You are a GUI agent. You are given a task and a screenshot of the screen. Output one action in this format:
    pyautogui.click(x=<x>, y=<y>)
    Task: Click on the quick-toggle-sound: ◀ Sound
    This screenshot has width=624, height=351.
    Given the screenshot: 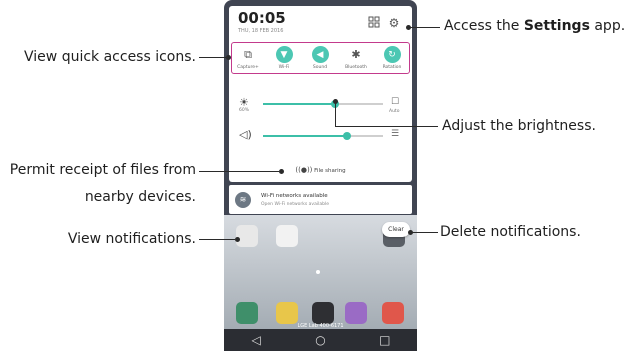 What is the action you would take?
    pyautogui.click(x=320, y=58)
    